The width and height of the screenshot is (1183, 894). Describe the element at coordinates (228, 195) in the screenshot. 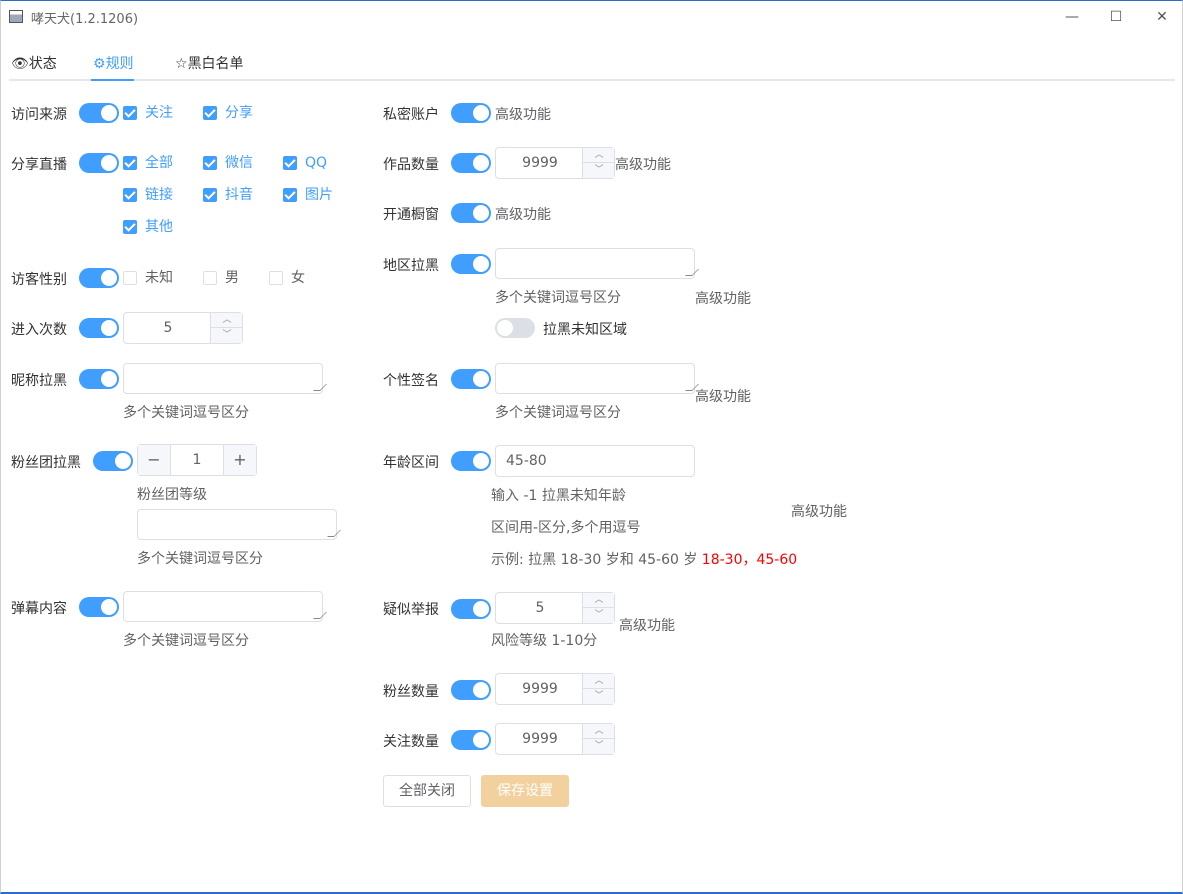

I see `share-douyin-checkbox: 抖音` at that location.